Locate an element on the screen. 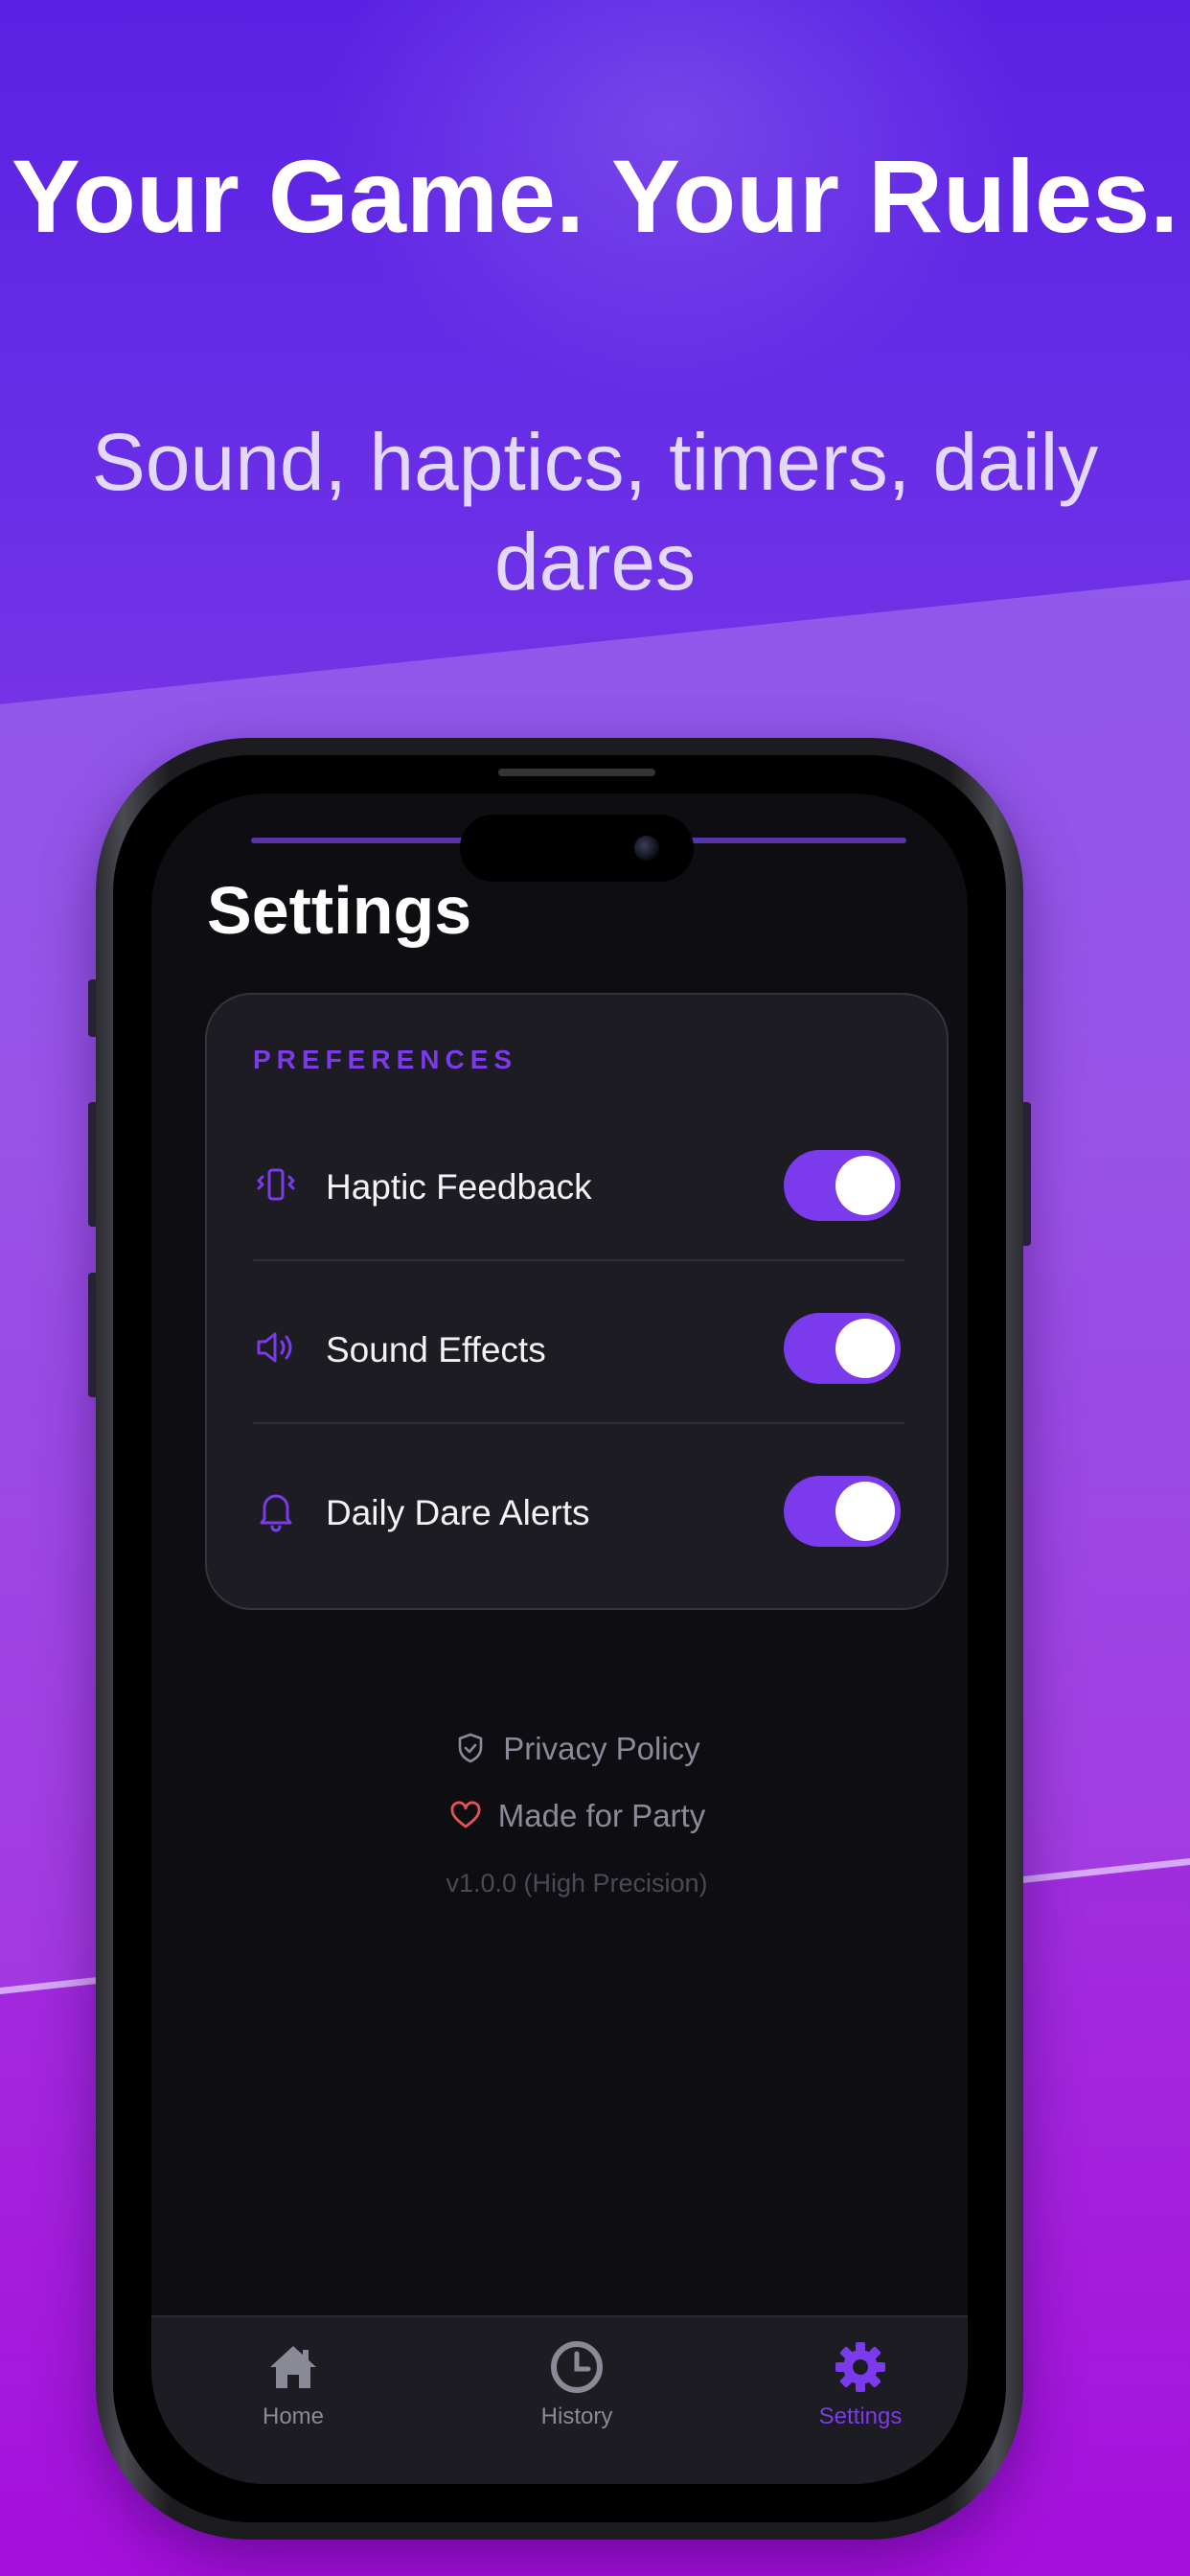 This screenshot has width=1190, height=2576. phone-earpiece is located at coordinates (576, 772).